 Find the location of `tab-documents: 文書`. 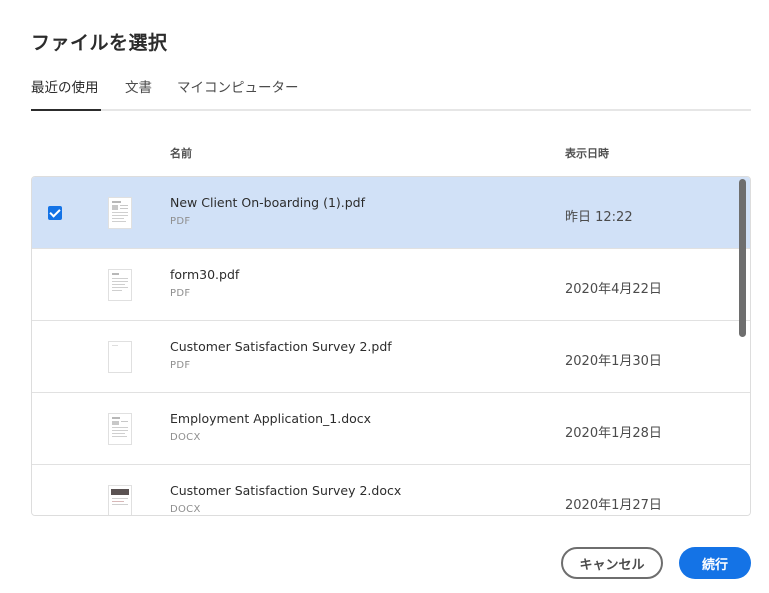

tab-documents: 文書 is located at coordinates (138, 86).